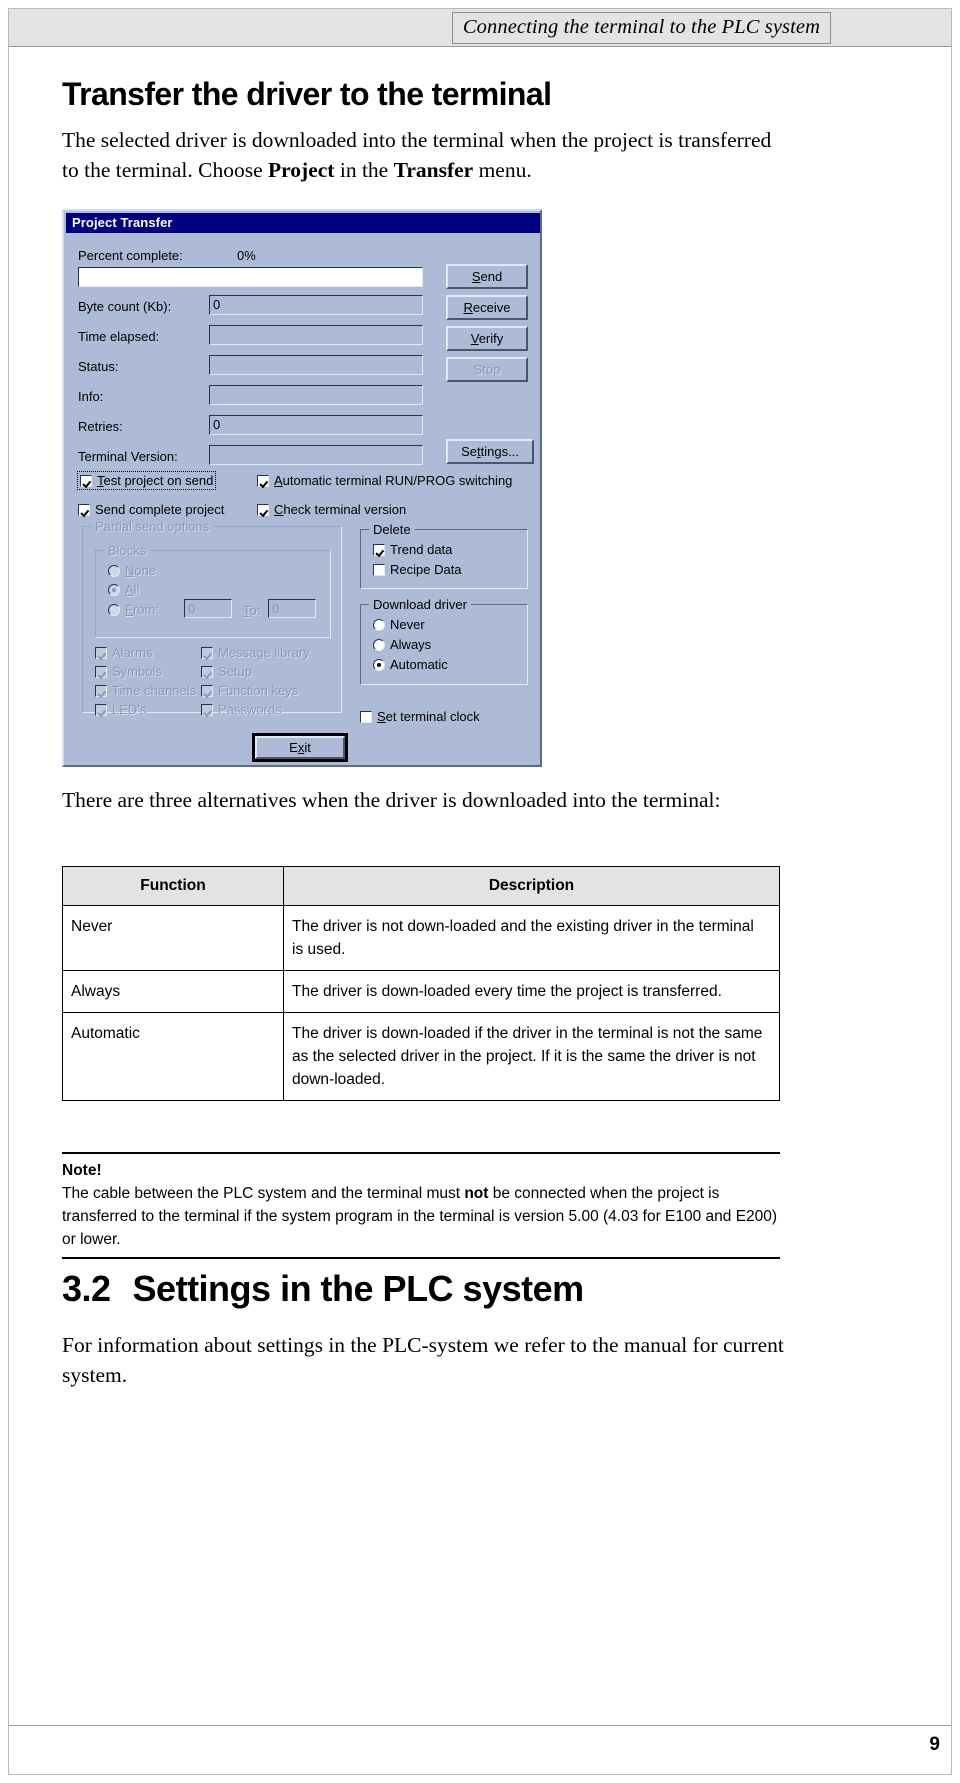 The height and width of the screenshot is (1783, 960). I want to click on blocks-from-radio: From:, so click(133, 609).